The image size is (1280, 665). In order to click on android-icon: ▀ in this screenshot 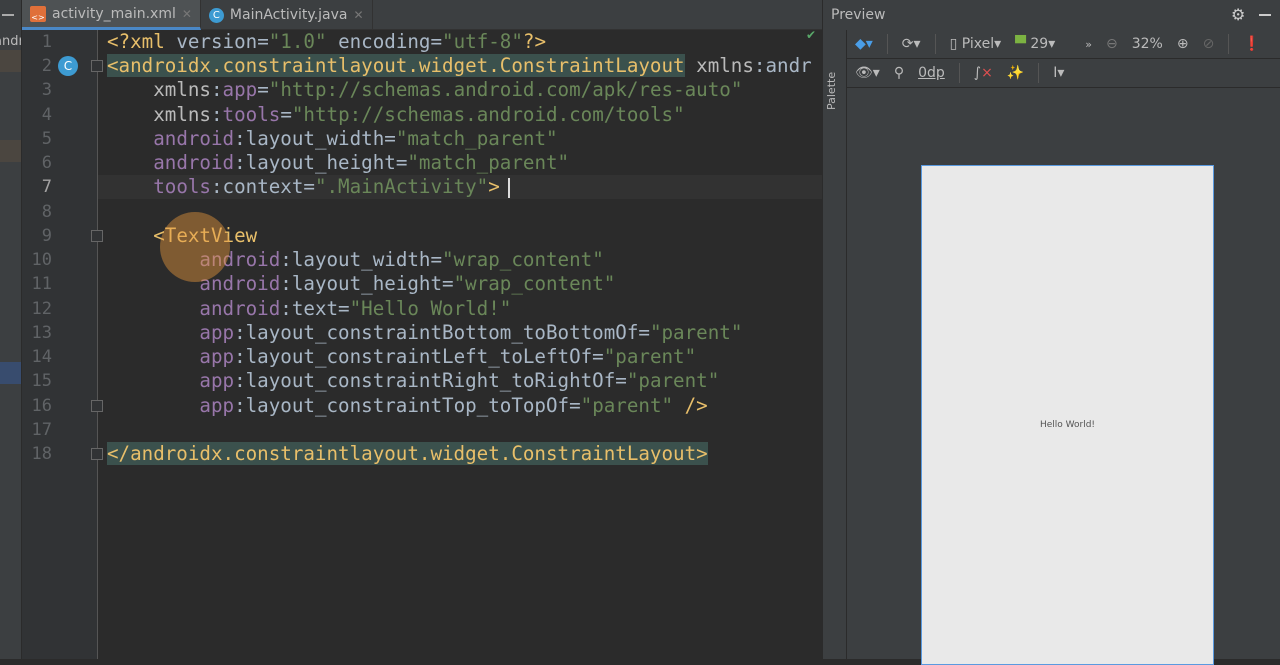, I will do `click(1020, 44)`.